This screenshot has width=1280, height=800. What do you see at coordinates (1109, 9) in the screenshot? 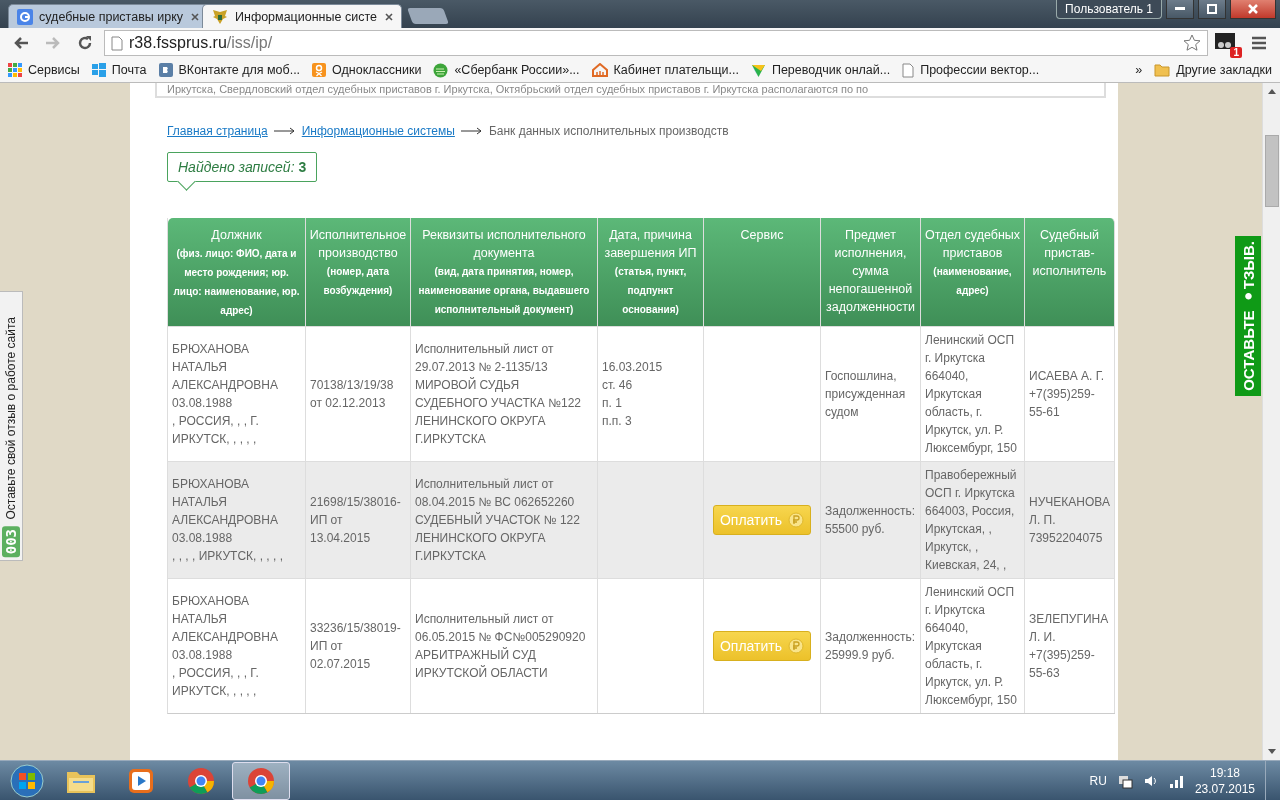
I see `user-profile-button: Пользователь 1` at bounding box center [1109, 9].